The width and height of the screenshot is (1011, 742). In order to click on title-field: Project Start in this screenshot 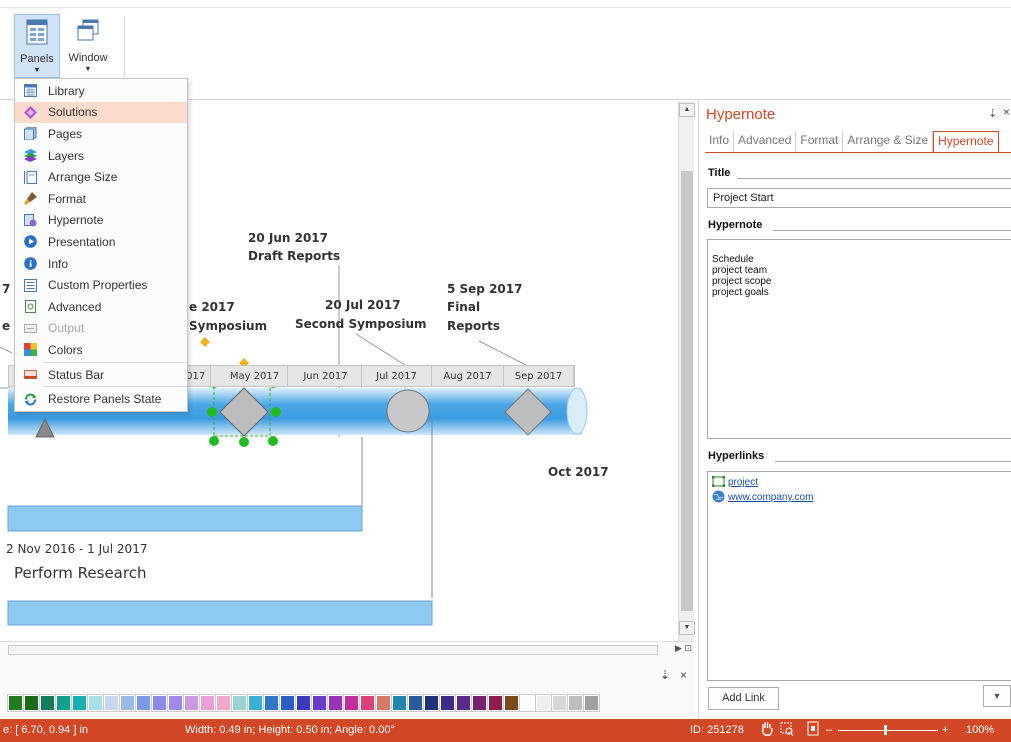, I will do `click(859, 198)`.